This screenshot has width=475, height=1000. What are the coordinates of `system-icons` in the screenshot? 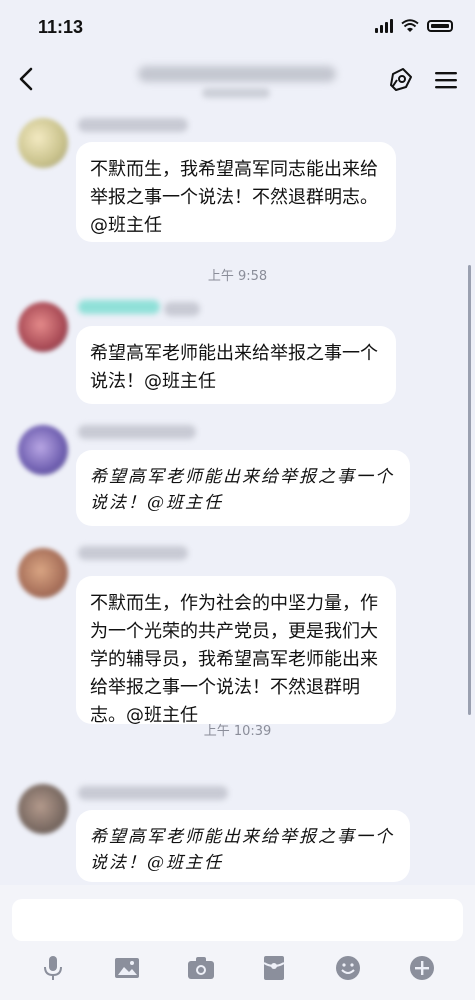 It's located at (414, 26).